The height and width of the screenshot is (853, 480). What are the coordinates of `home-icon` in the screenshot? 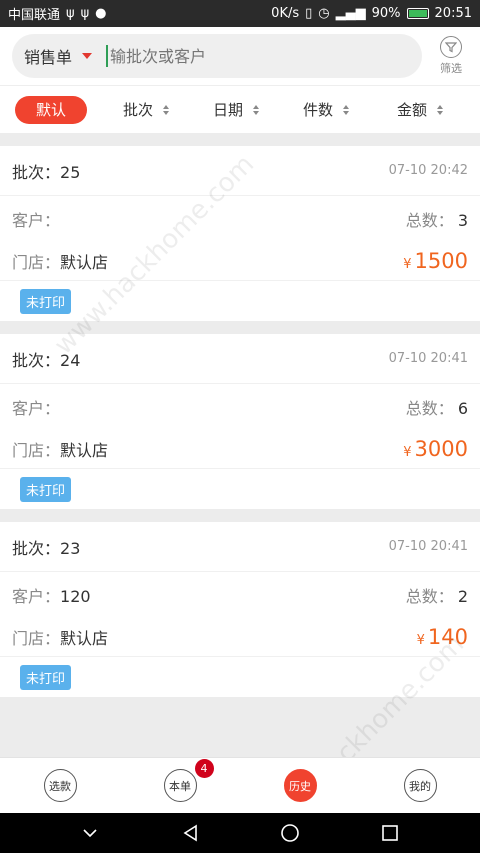 It's located at (290, 833).